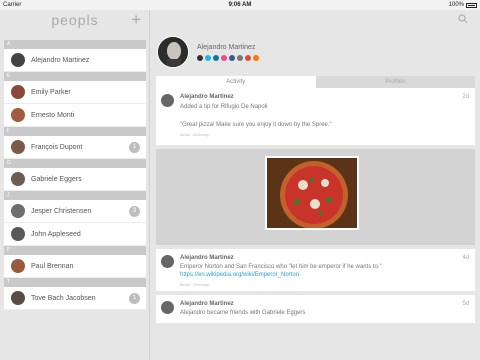 The image size is (480, 360). I want to click on battery-status: 100%, so click(463, 5).